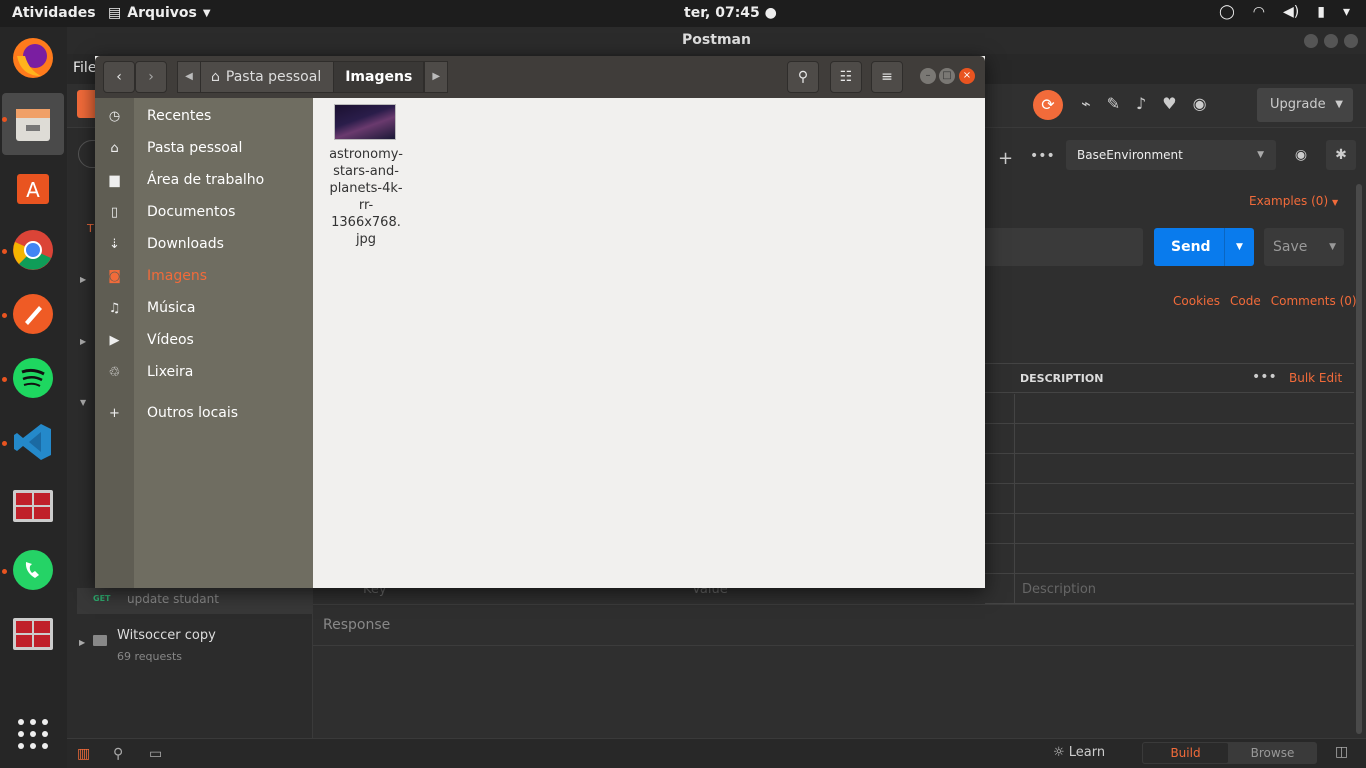  What do you see at coordinates (33, 124) in the screenshot?
I see `files-dock-icon` at bounding box center [33, 124].